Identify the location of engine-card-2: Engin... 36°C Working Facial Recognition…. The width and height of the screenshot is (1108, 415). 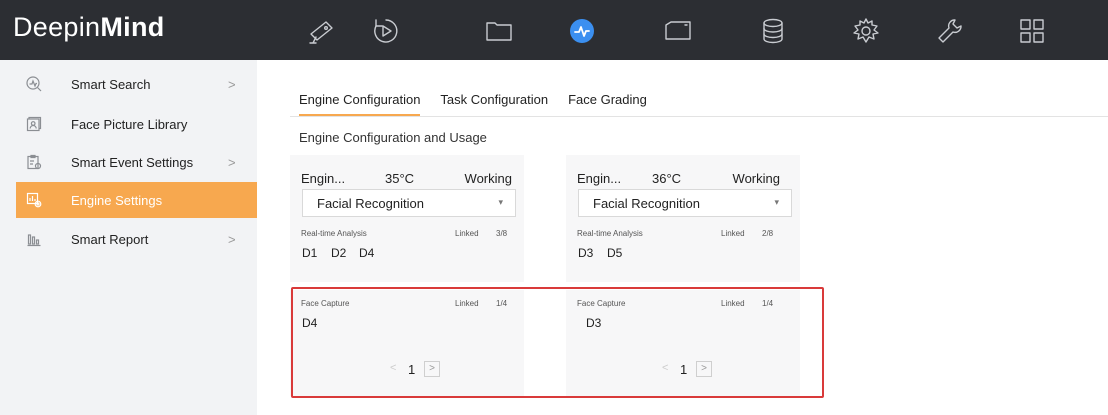
(683, 218).